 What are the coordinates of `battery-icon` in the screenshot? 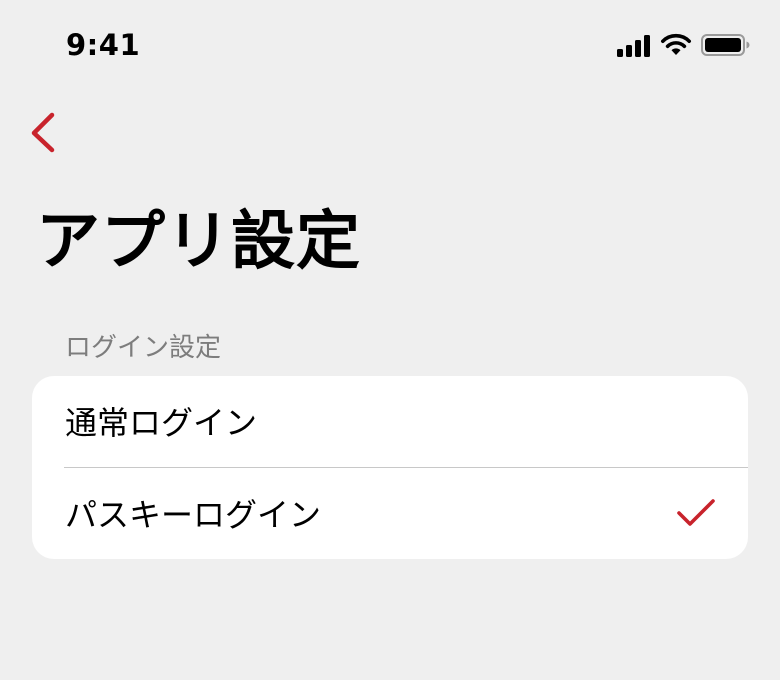 It's located at (725, 45).